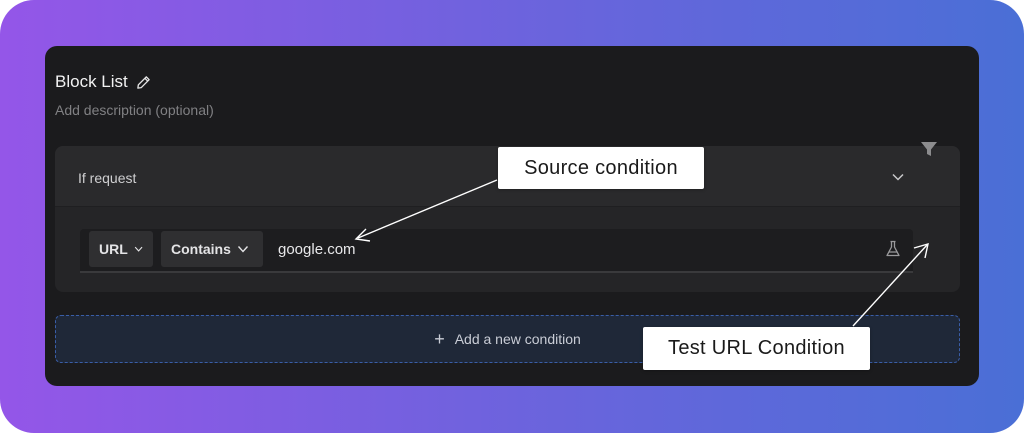 This screenshot has height=433, width=1024. What do you see at coordinates (929, 149) in the screenshot?
I see `filter-icon` at bounding box center [929, 149].